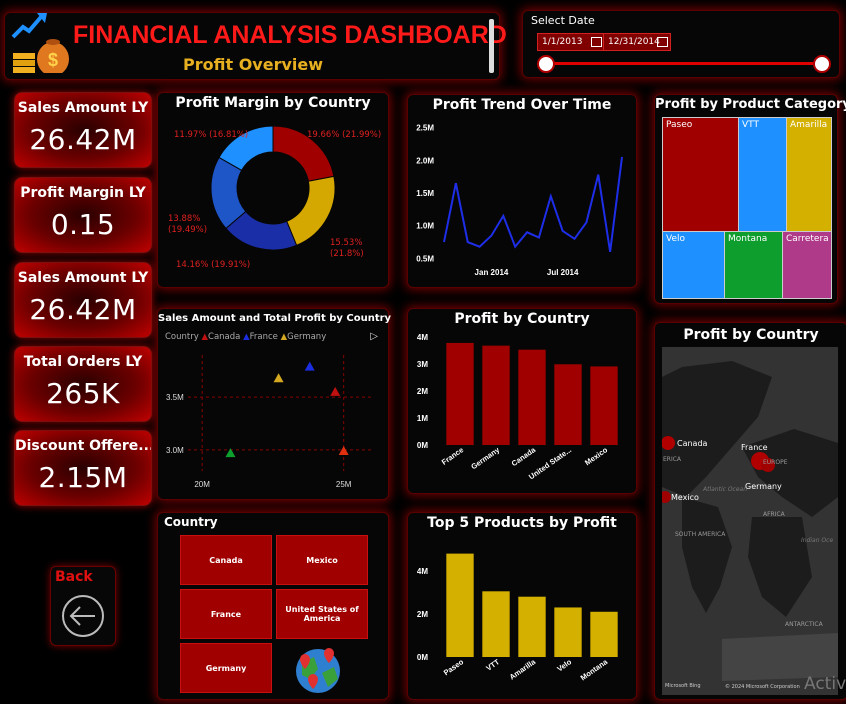  I want to click on end-date-input: 12/31/2014, so click(637, 42).